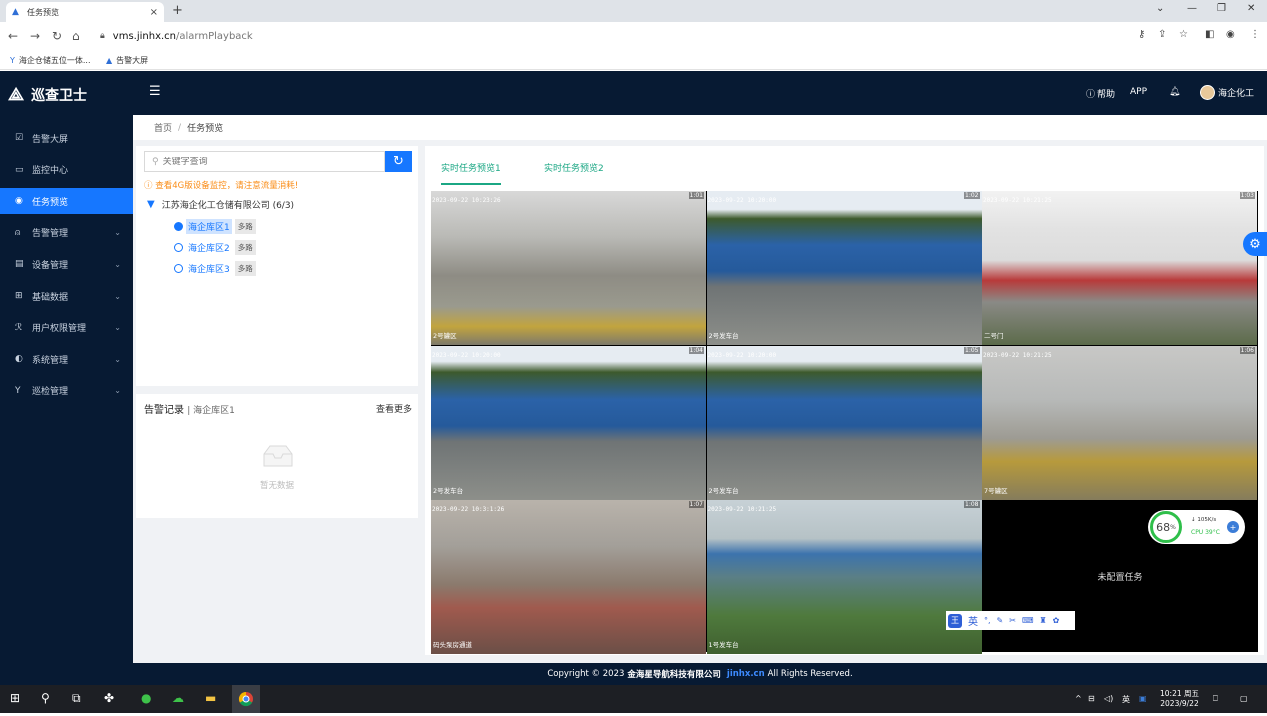  I want to click on caret-down-icon: ▼, so click(151, 204).